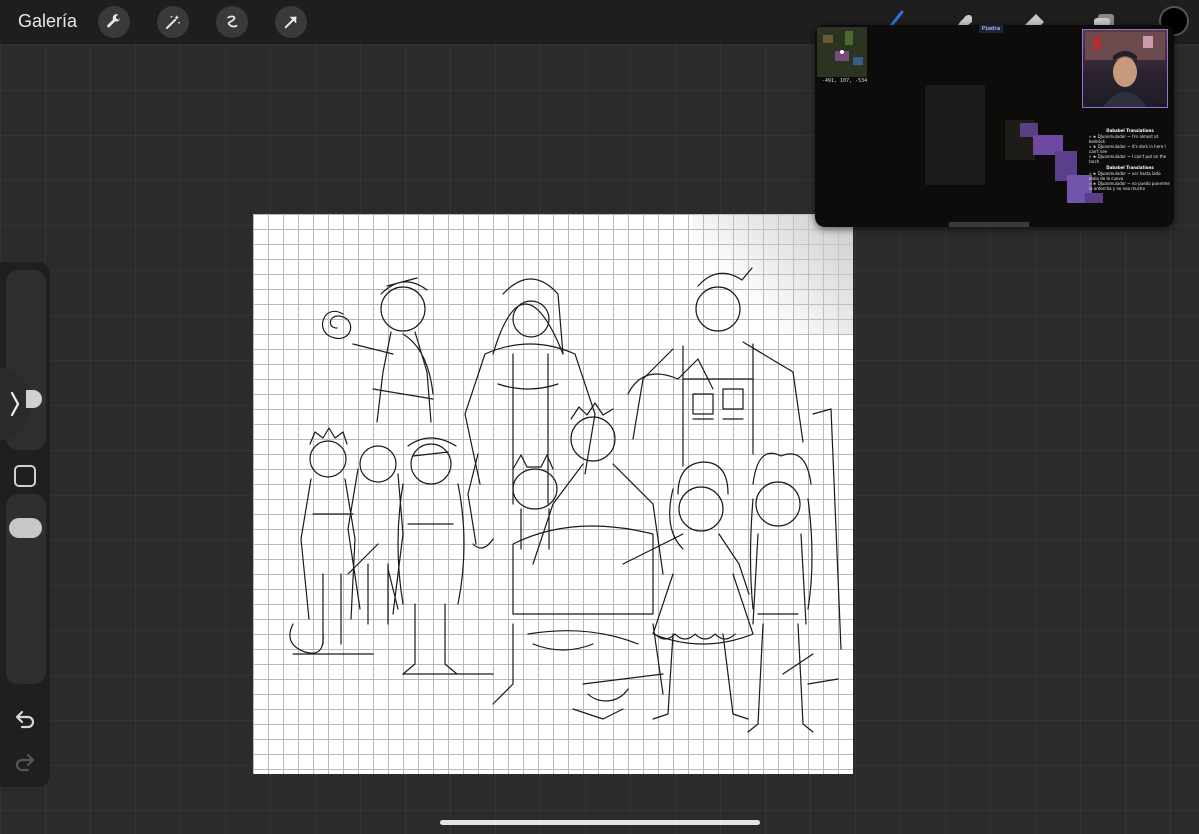  I want to click on home-indicator, so click(600, 822).